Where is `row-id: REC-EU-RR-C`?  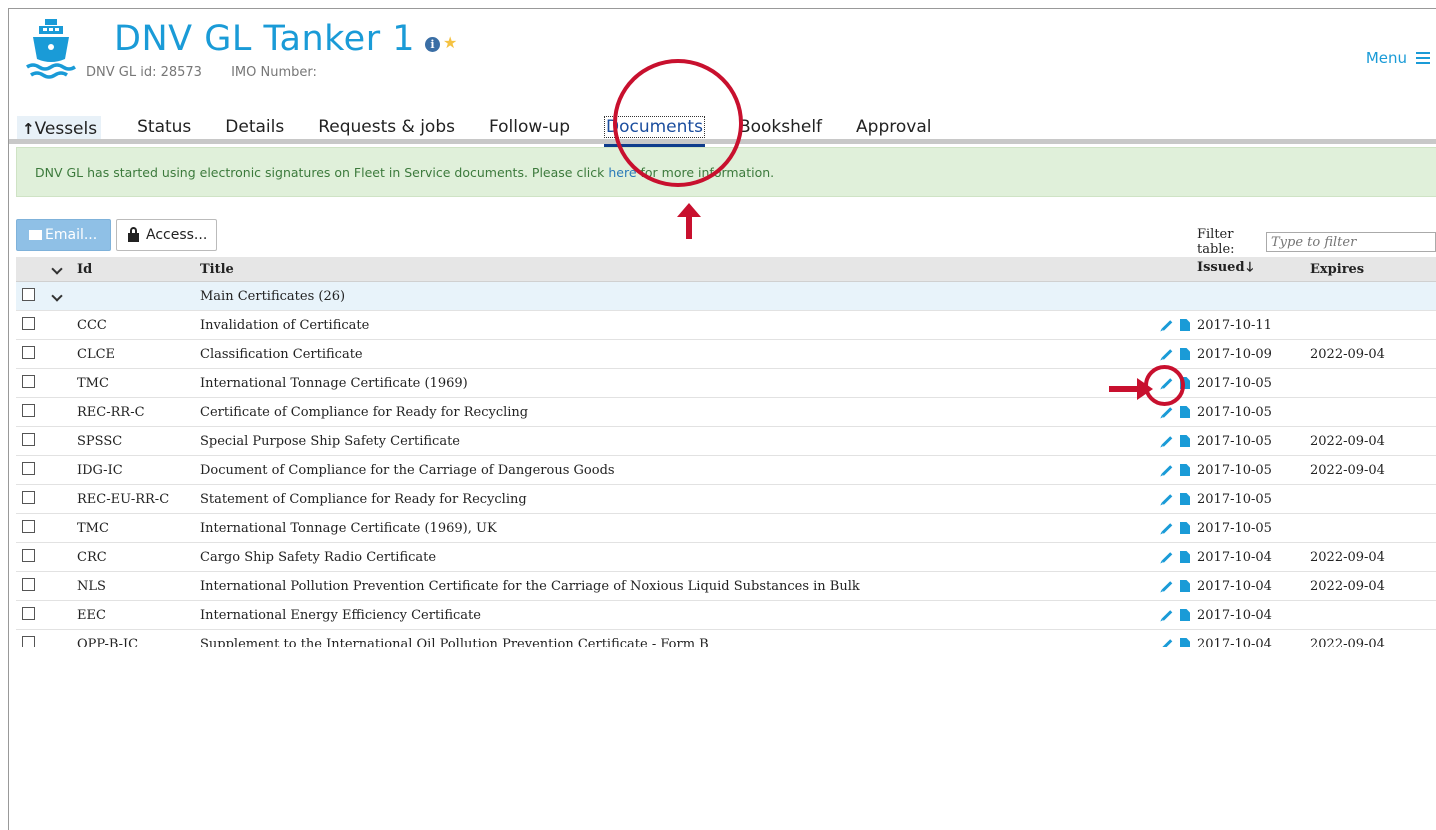 row-id: REC-EU-RR-C is located at coordinates (123, 499).